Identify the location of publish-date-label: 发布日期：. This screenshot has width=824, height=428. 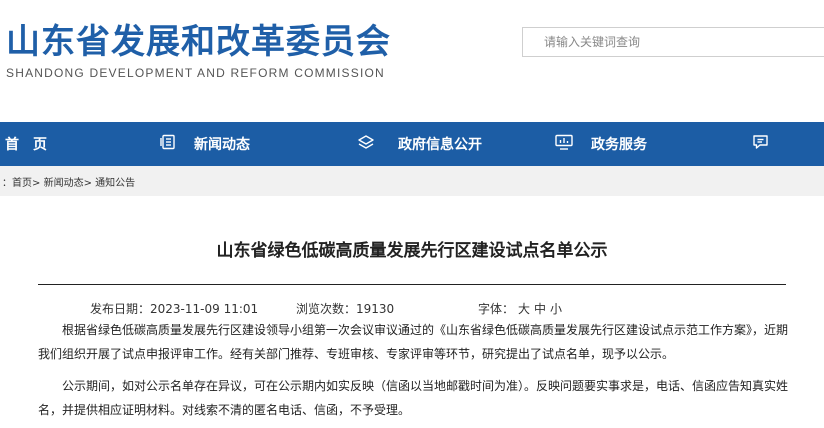
(120, 309).